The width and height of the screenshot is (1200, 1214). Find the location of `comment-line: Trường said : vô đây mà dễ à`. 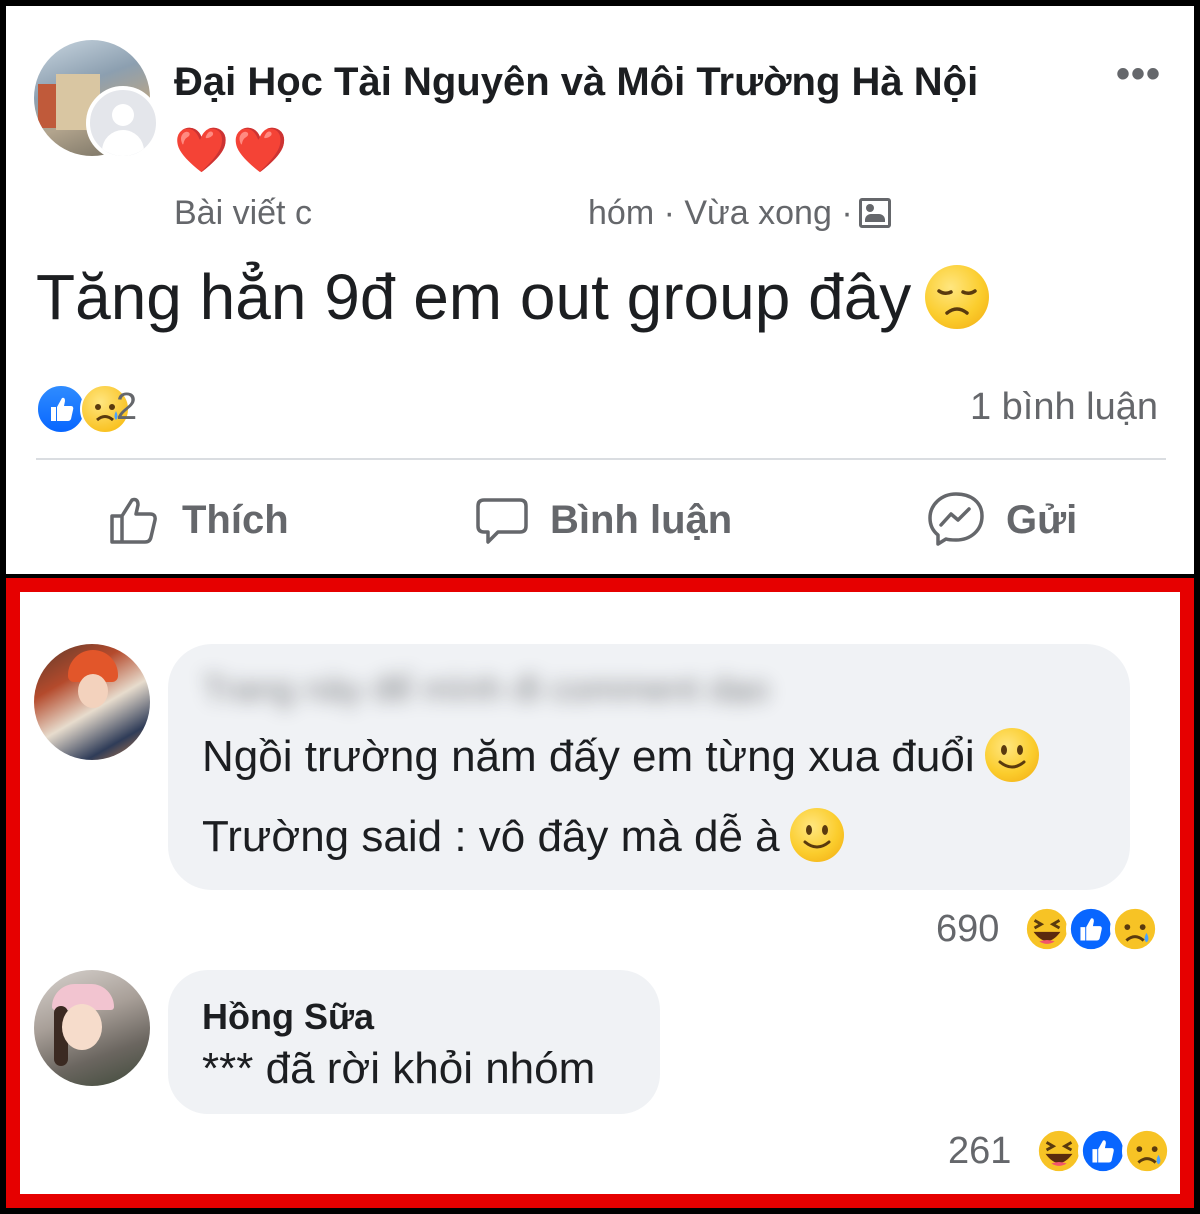

comment-line: Trường said : vô đây mà dễ à is located at coordinates (523, 835).